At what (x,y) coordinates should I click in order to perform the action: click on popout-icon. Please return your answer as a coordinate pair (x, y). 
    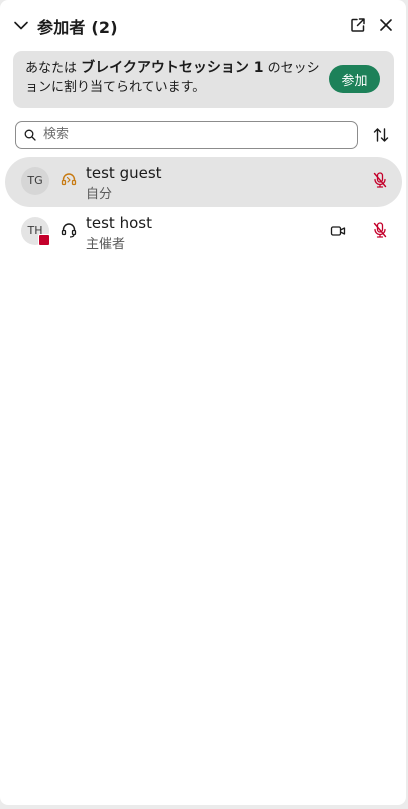
    Looking at the image, I should click on (358, 25).